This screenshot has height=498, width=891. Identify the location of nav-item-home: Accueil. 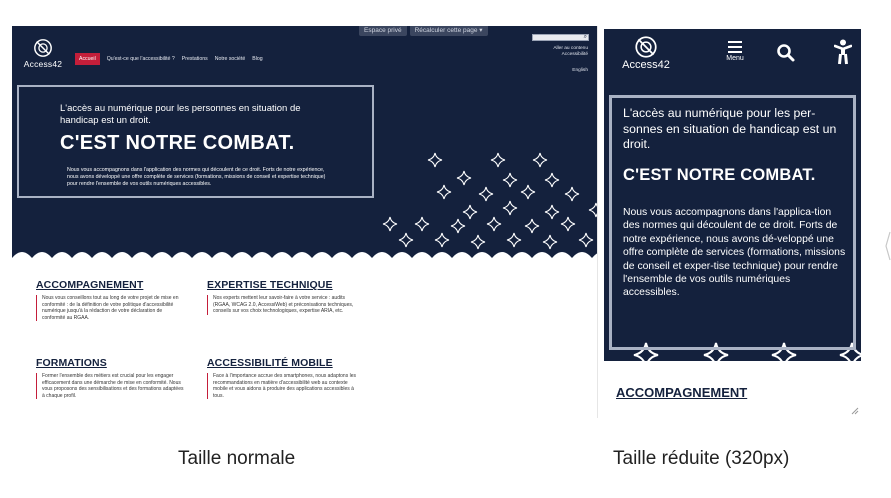
(87, 59).